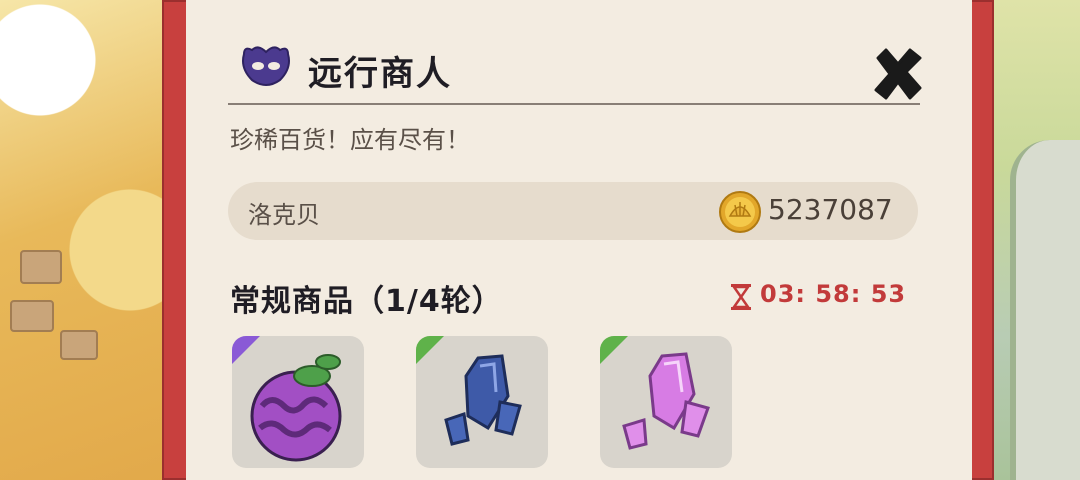  I want to click on gold-shell-coin-icon, so click(740, 212).